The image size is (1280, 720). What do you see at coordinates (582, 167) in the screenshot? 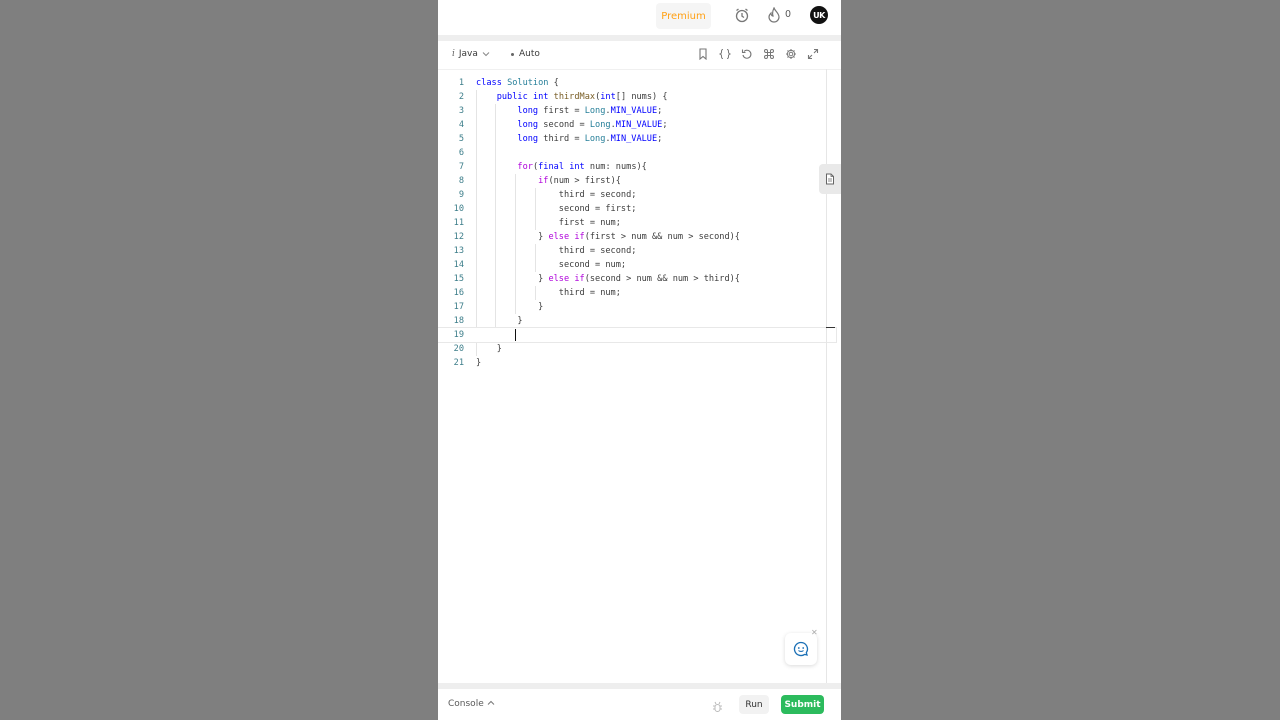
I see `code-text: for(final int num: nums){` at bounding box center [582, 167].